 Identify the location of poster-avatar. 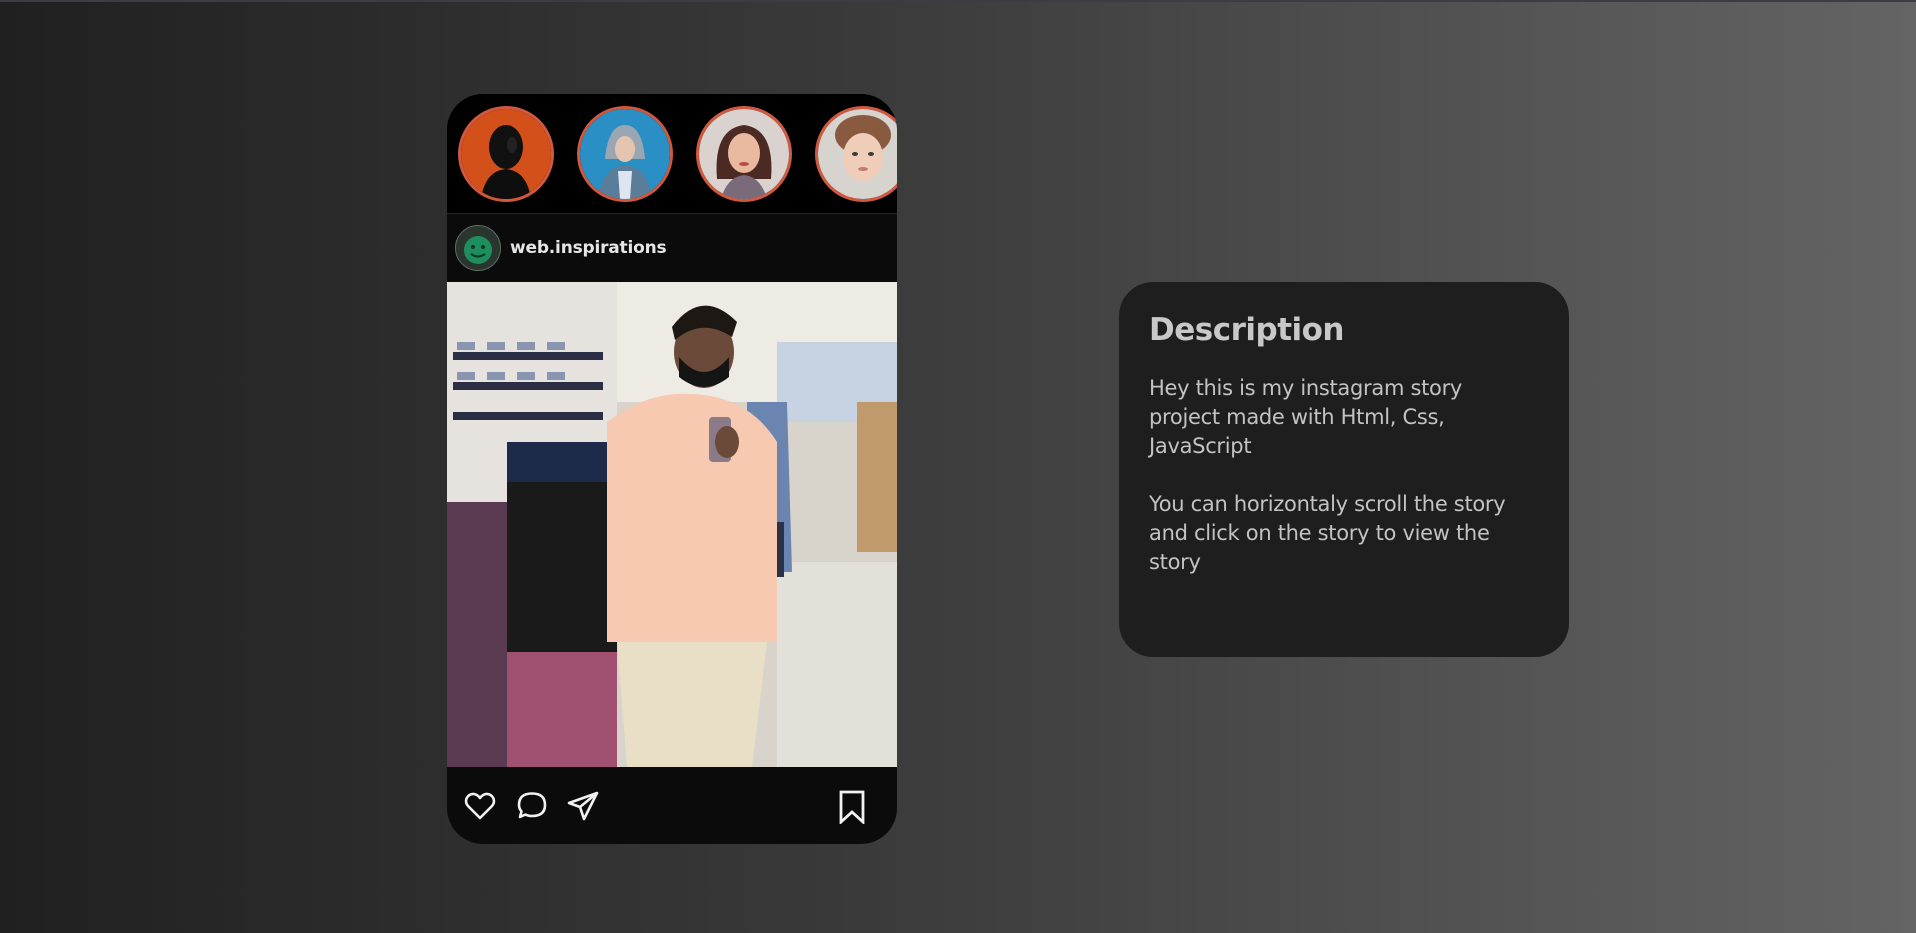
(478, 248).